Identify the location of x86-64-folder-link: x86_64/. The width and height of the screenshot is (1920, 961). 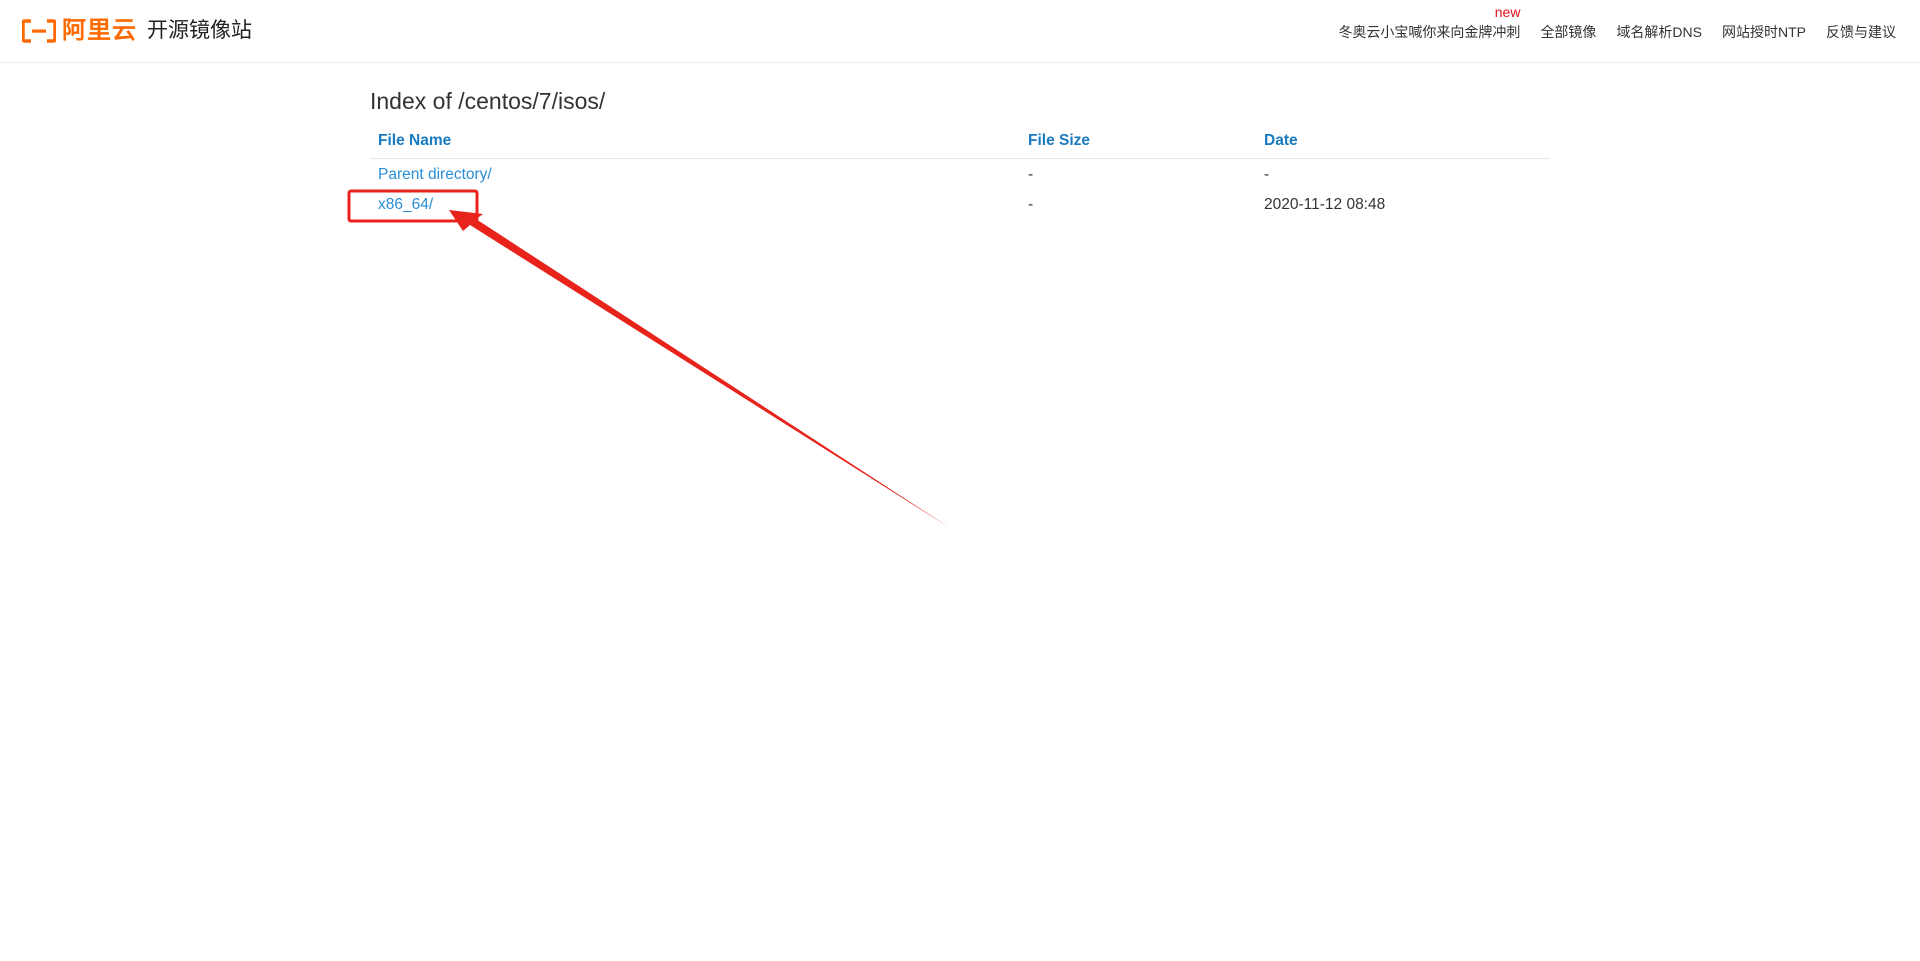
(405, 204).